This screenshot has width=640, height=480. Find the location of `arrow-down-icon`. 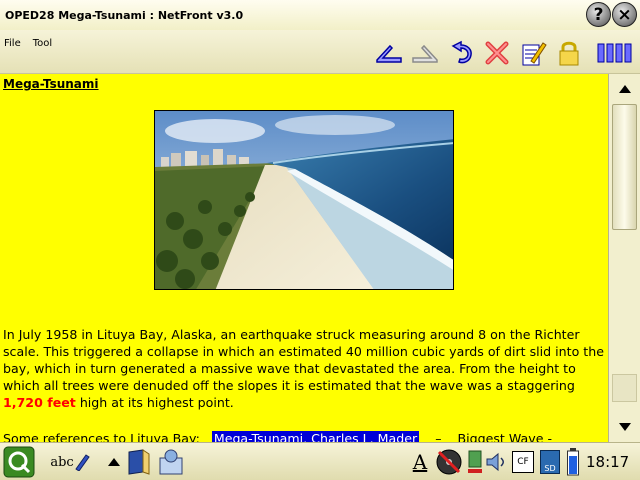

arrow-down-icon is located at coordinates (624, 427).